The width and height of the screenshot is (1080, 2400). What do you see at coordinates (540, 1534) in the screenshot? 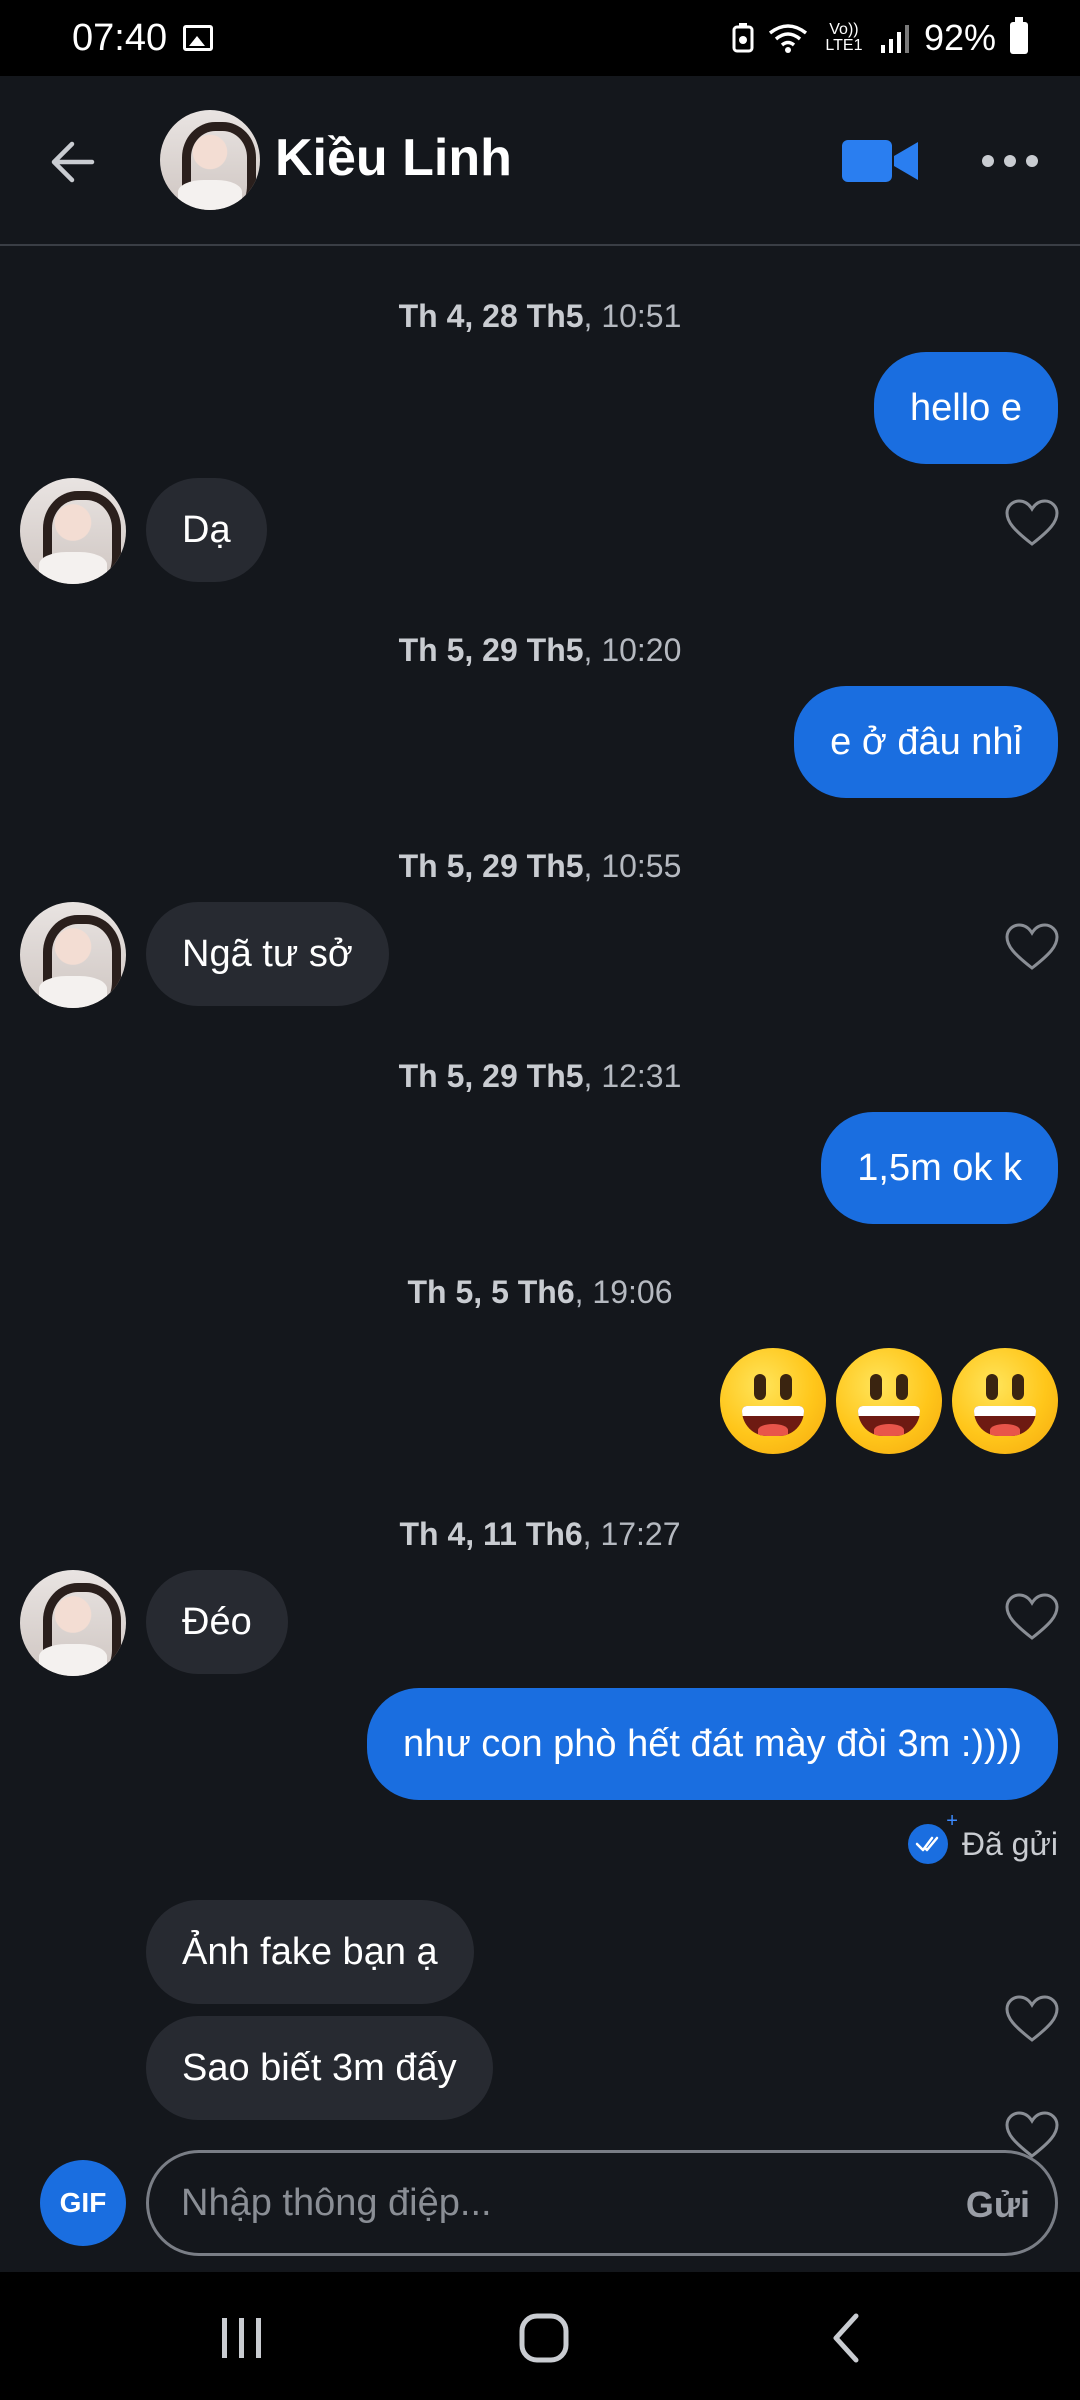
I see `date-separator: Th 4, 11 Th6, 17:27` at bounding box center [540, 1534].